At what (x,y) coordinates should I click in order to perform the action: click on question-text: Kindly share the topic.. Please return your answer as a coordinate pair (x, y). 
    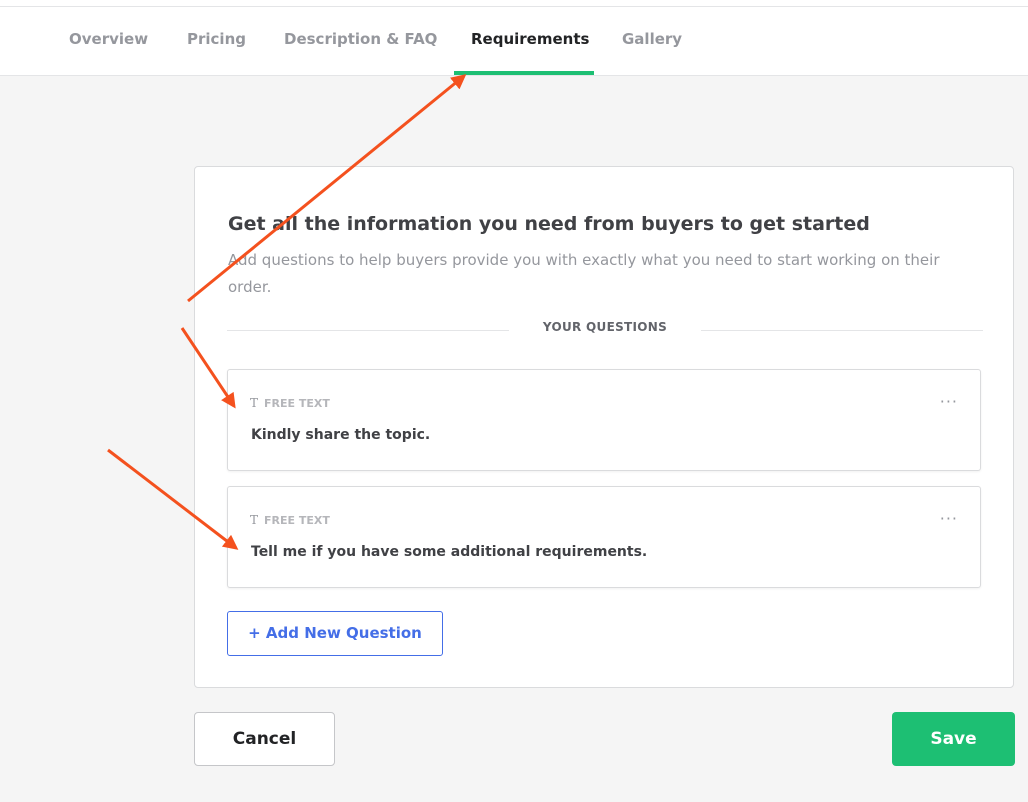
    Looking at the image, I should click on (341, 435).